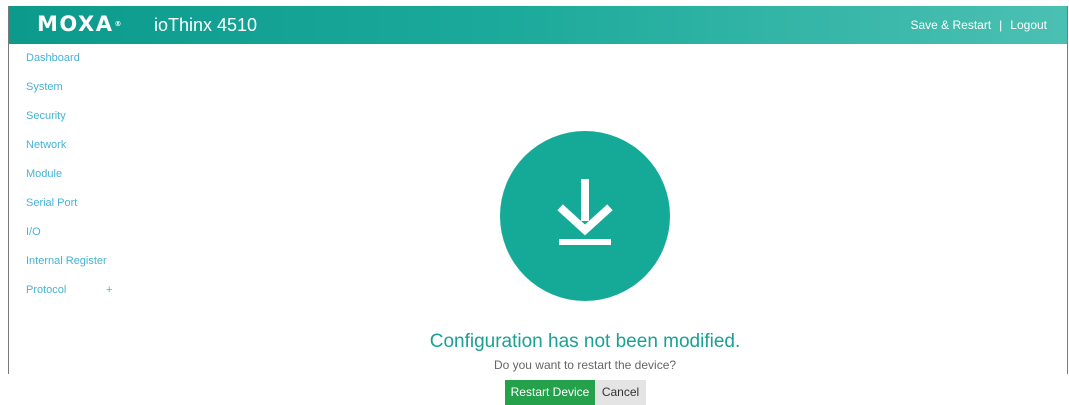  I want to click on logout-link: Logout, so click(1028, 25).